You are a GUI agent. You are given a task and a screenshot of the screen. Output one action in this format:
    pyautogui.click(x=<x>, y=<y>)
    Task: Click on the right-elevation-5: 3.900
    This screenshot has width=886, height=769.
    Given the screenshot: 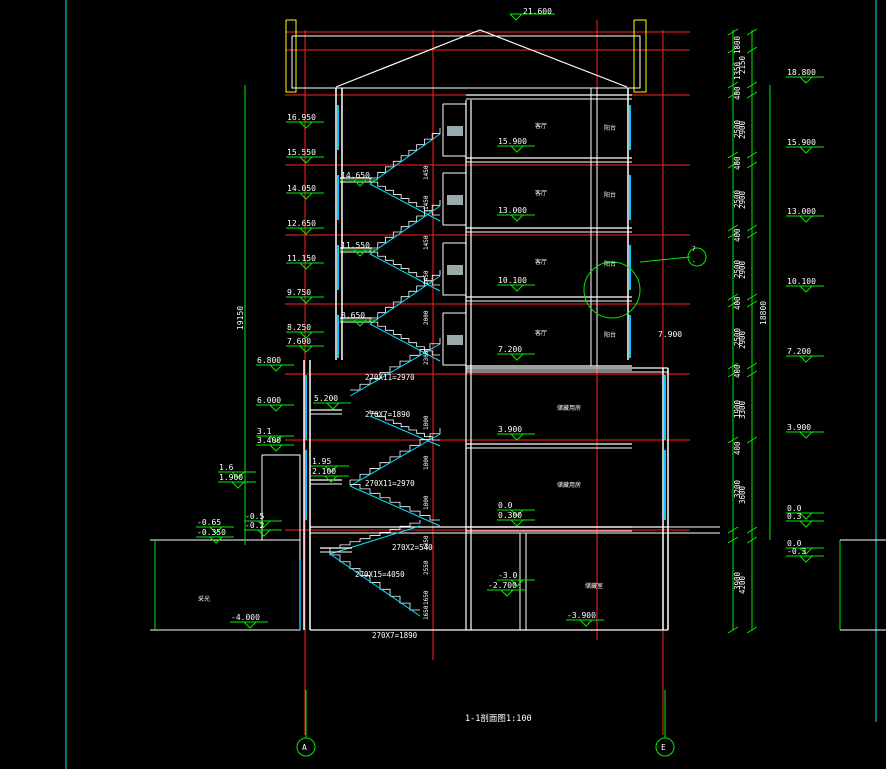 What is the action you would take?
    pyautogui.click(x=799, y=427)
    